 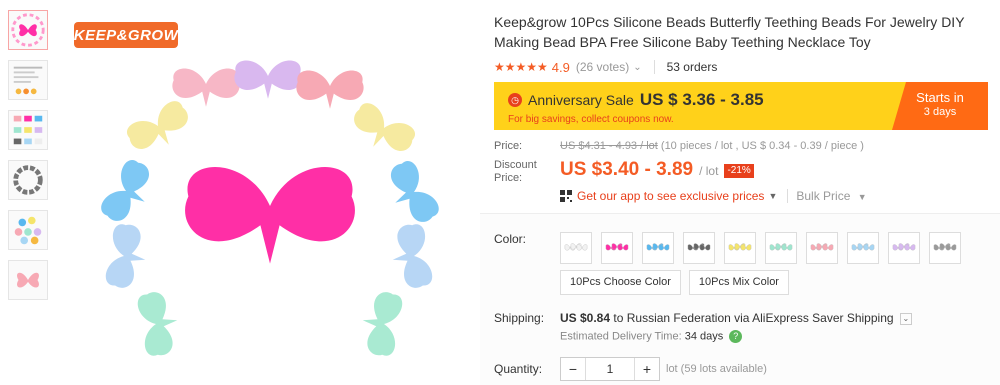 I want to click on sale-label: Anniversary Sale, so click(x=581, y=100).